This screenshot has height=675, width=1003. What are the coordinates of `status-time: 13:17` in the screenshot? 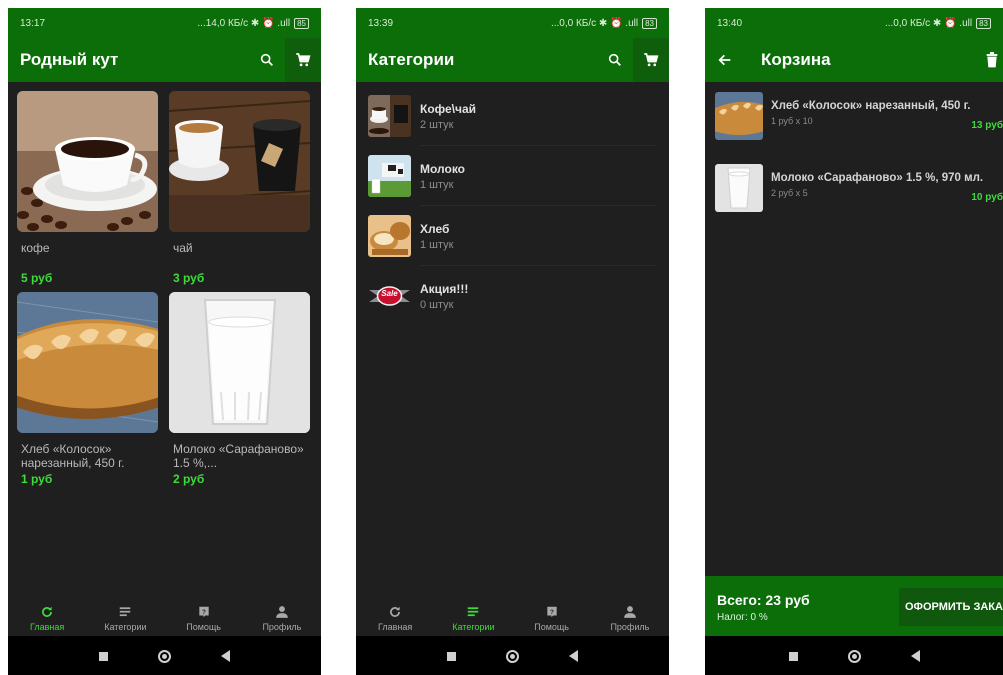 It's located at (33, 23).